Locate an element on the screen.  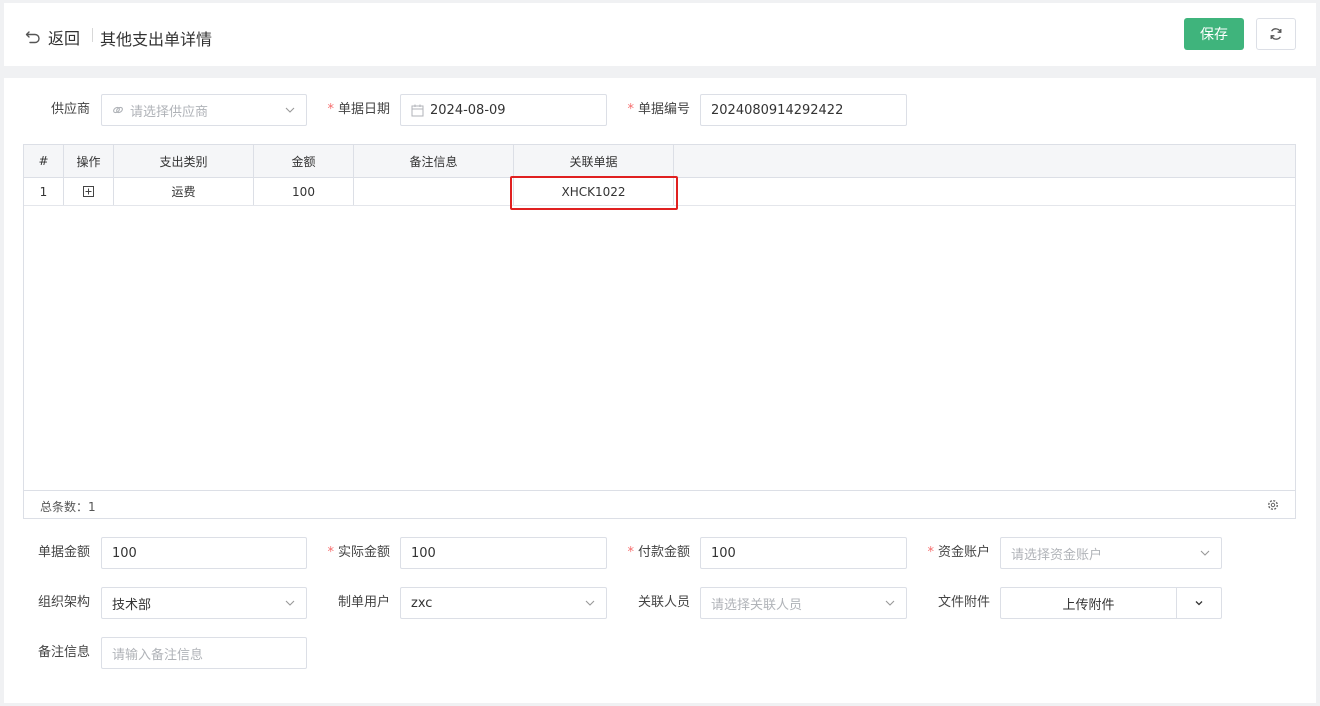
supplier-placeholder: 请选择供应商 is located at coordinates (169, 112).